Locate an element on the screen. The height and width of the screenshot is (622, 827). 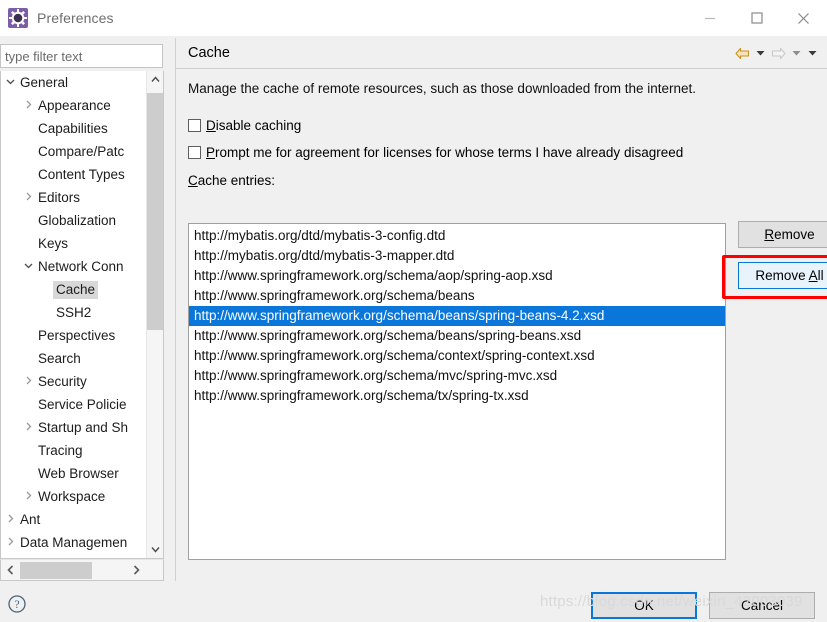
sidebar-item-label: Search is located at coordinates (59, 358).